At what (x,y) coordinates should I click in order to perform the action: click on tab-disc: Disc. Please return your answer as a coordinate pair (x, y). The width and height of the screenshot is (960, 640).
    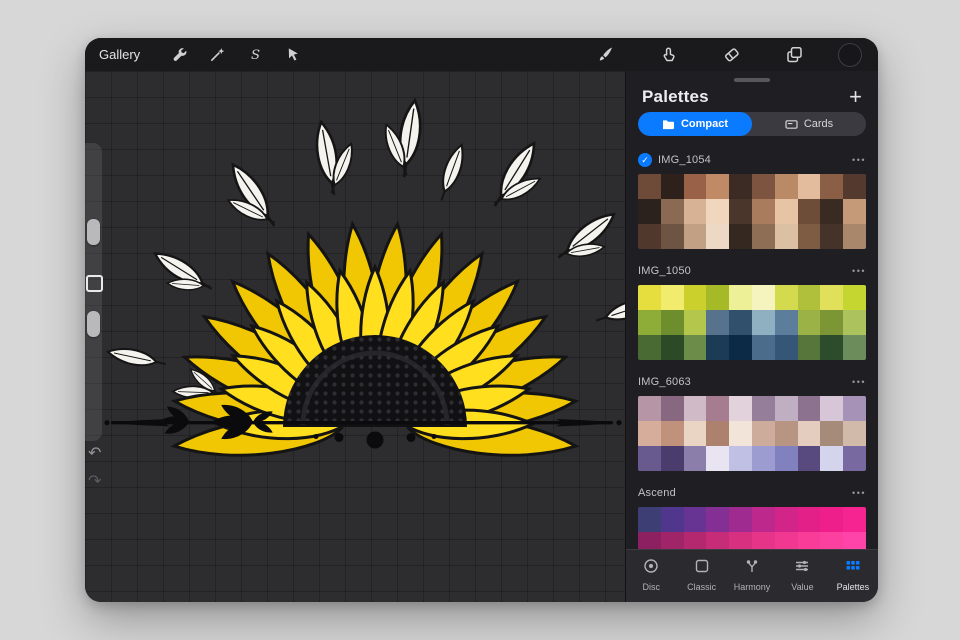
    Looking at the image, I should click on (651, 576).